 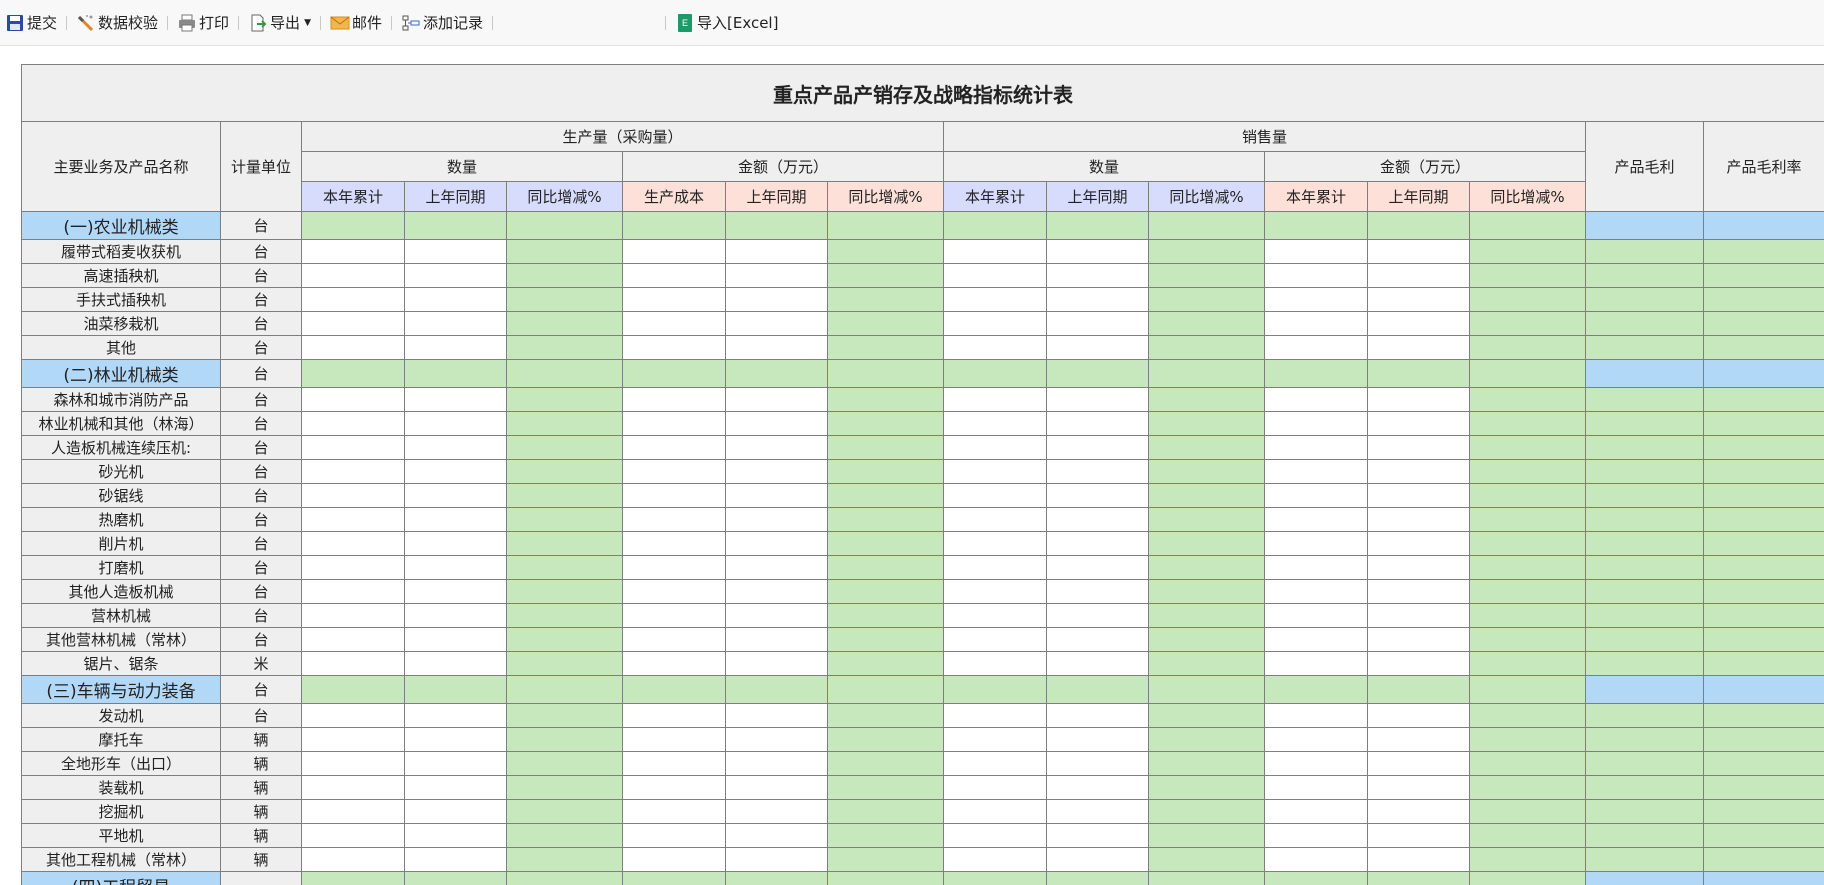 I want to click on submit-button: 提交, so click(x=31, y=23).